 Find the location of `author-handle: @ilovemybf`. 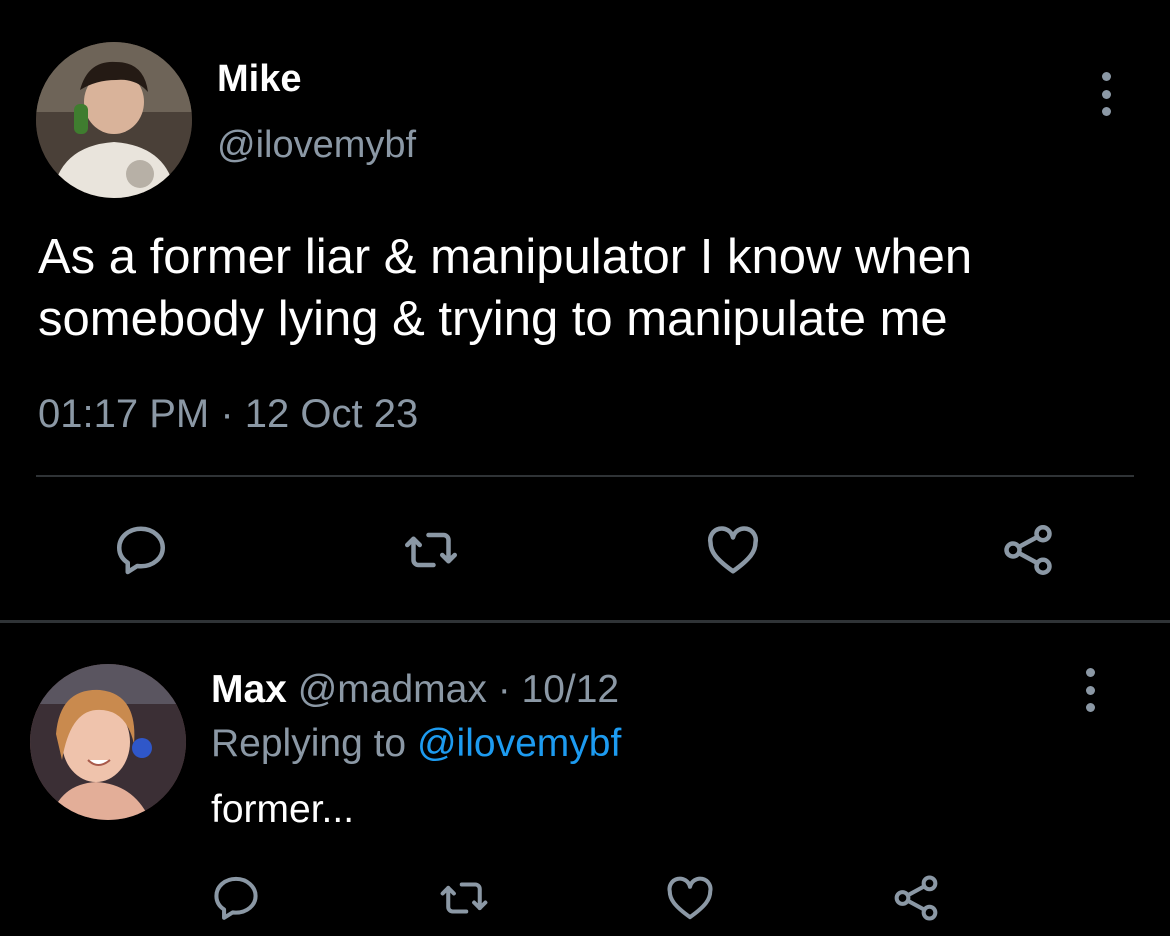

author-handle: @ilovemybf is located at coordinates (316, 145).